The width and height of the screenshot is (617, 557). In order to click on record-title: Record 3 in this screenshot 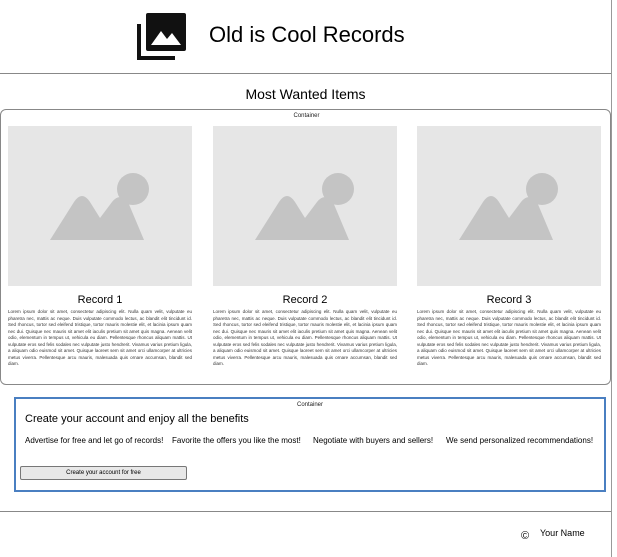, I will do `click(509, 300)`.